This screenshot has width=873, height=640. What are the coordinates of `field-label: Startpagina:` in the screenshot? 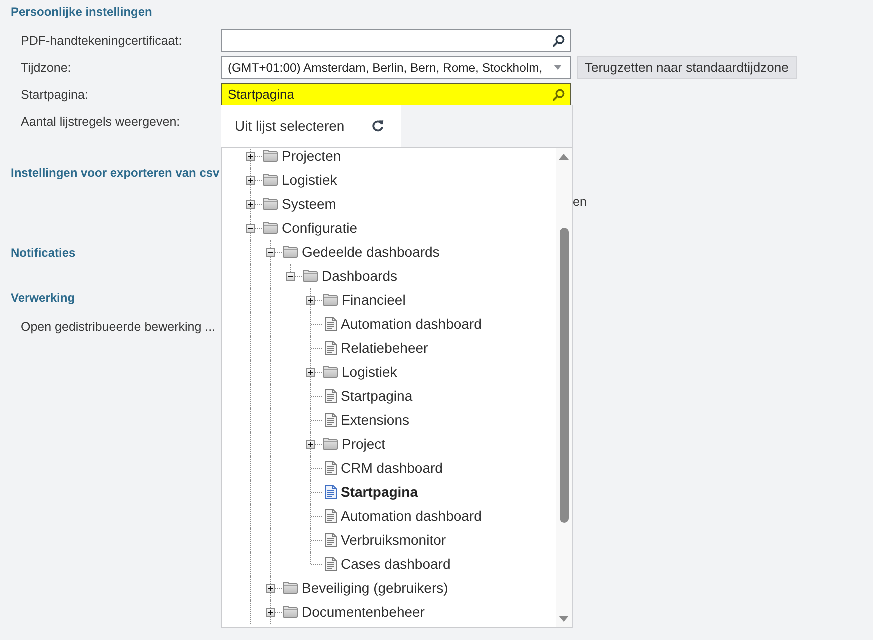 It's located at (55, 95).